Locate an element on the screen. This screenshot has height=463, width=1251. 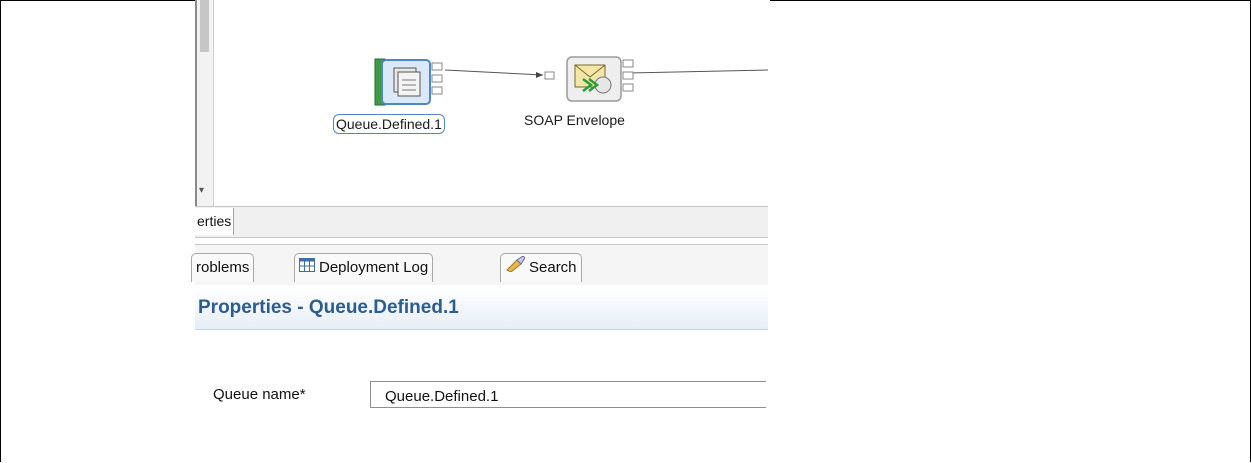
queue-node is located at coordinates (409, 82).